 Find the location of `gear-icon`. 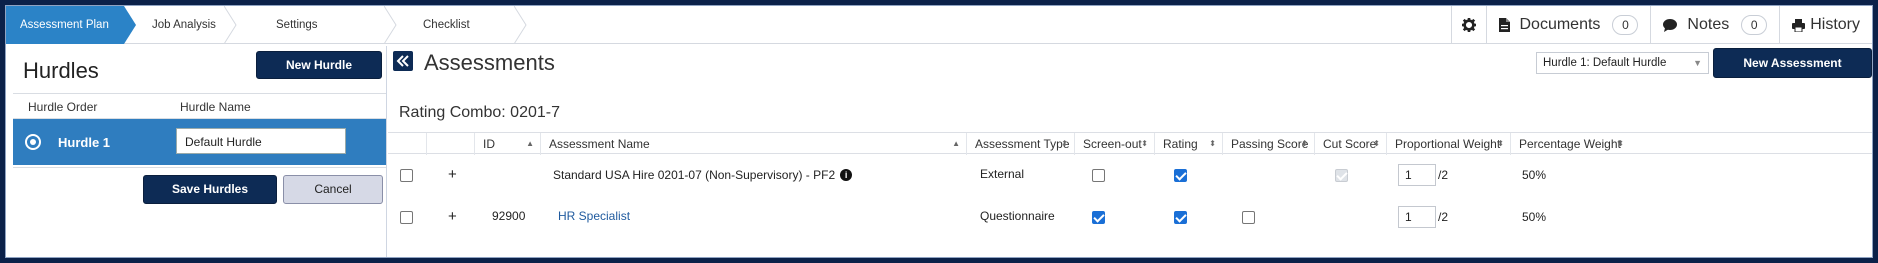

gear-icon is located at coordinates (1468, 25).